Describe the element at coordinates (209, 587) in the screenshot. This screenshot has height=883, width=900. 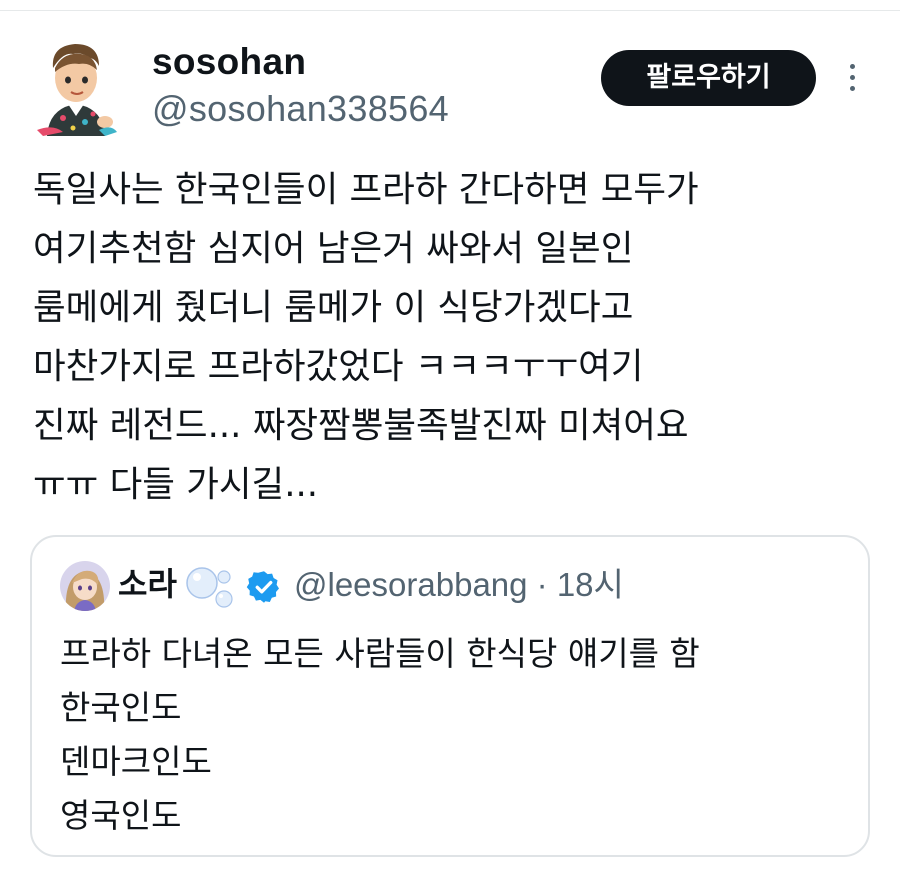
I see `bubble-emoji-icon` at that location.